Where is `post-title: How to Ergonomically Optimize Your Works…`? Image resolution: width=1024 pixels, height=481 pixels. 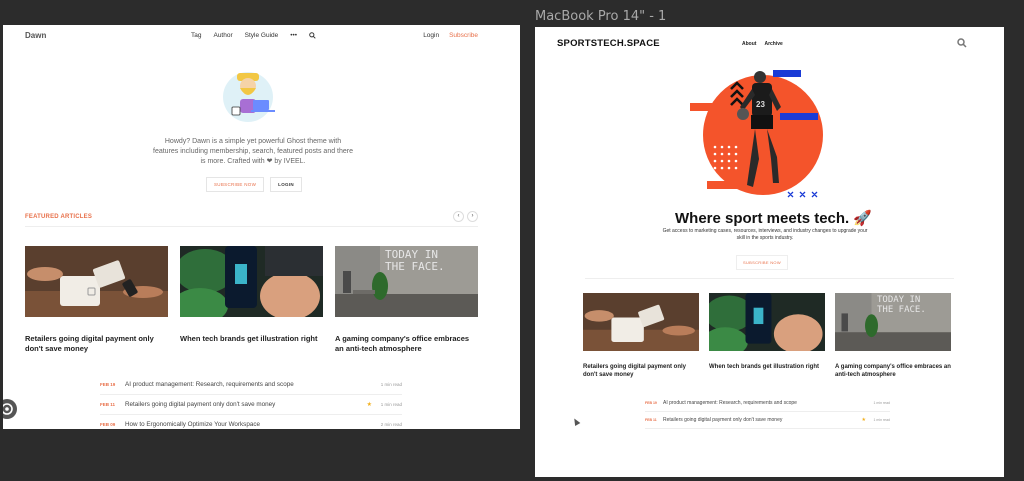
post-title: How to Ergonomically Optimize Your Works… is located at coordinates (192, 424).